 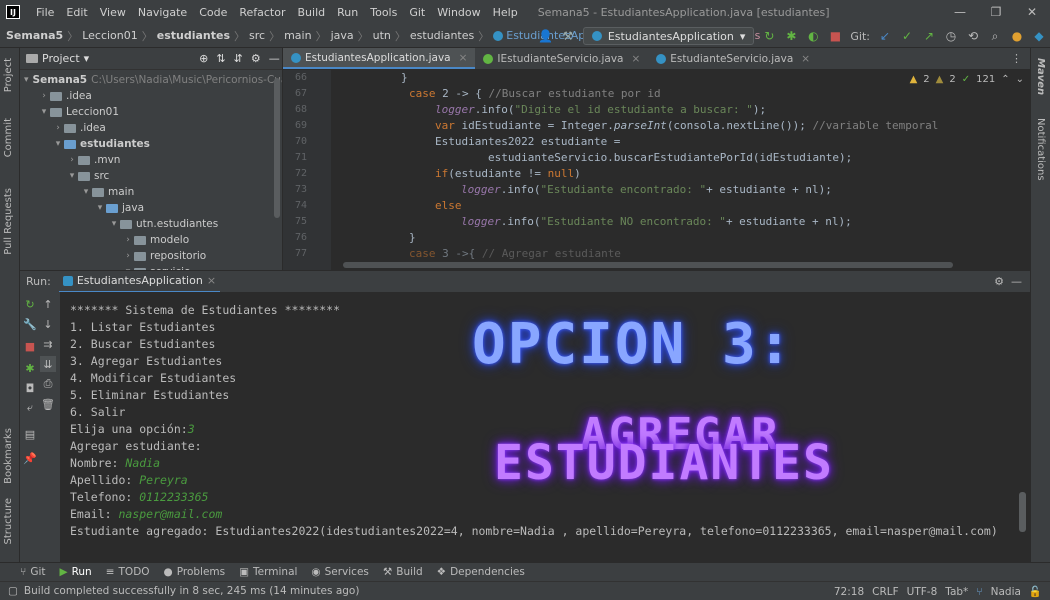 I want to click on git-update-icon: ↙, so click(x=885, y=36).